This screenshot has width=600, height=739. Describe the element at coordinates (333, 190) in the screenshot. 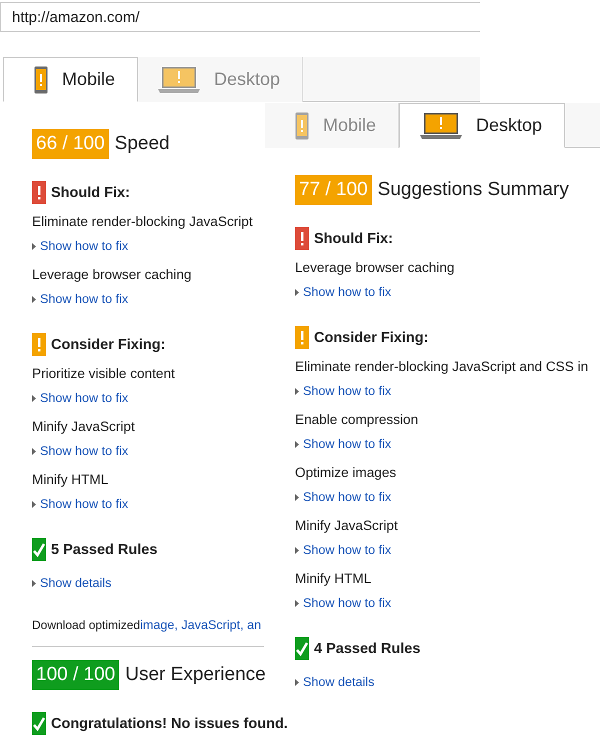

I see `score-badge: 77 / 100` at that location.